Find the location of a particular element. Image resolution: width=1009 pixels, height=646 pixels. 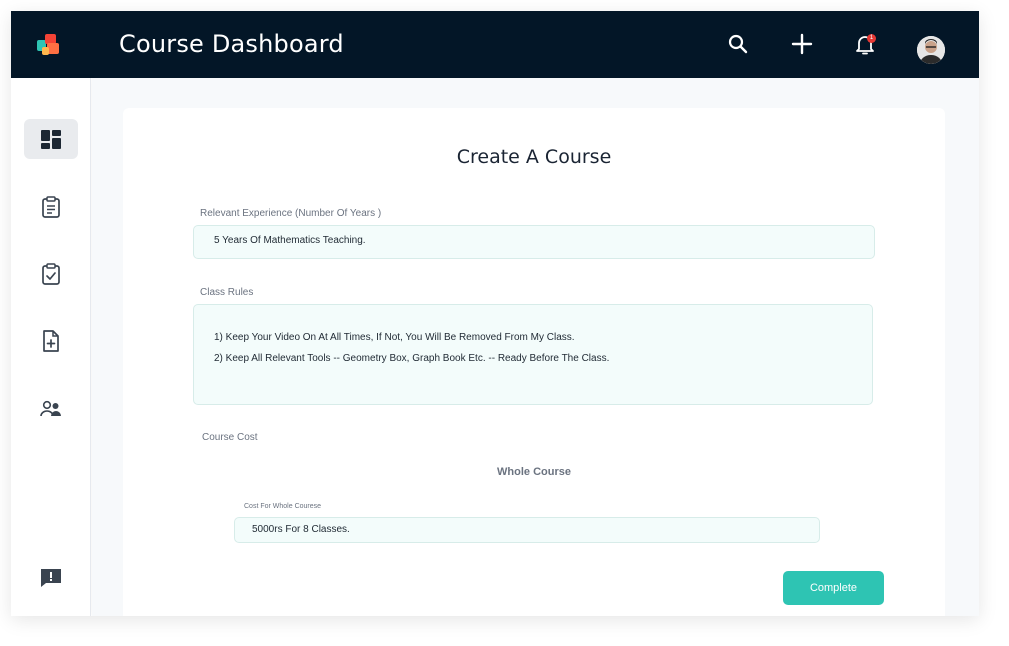

page-title: Course Dashboard is located at coordinates (231, 44).